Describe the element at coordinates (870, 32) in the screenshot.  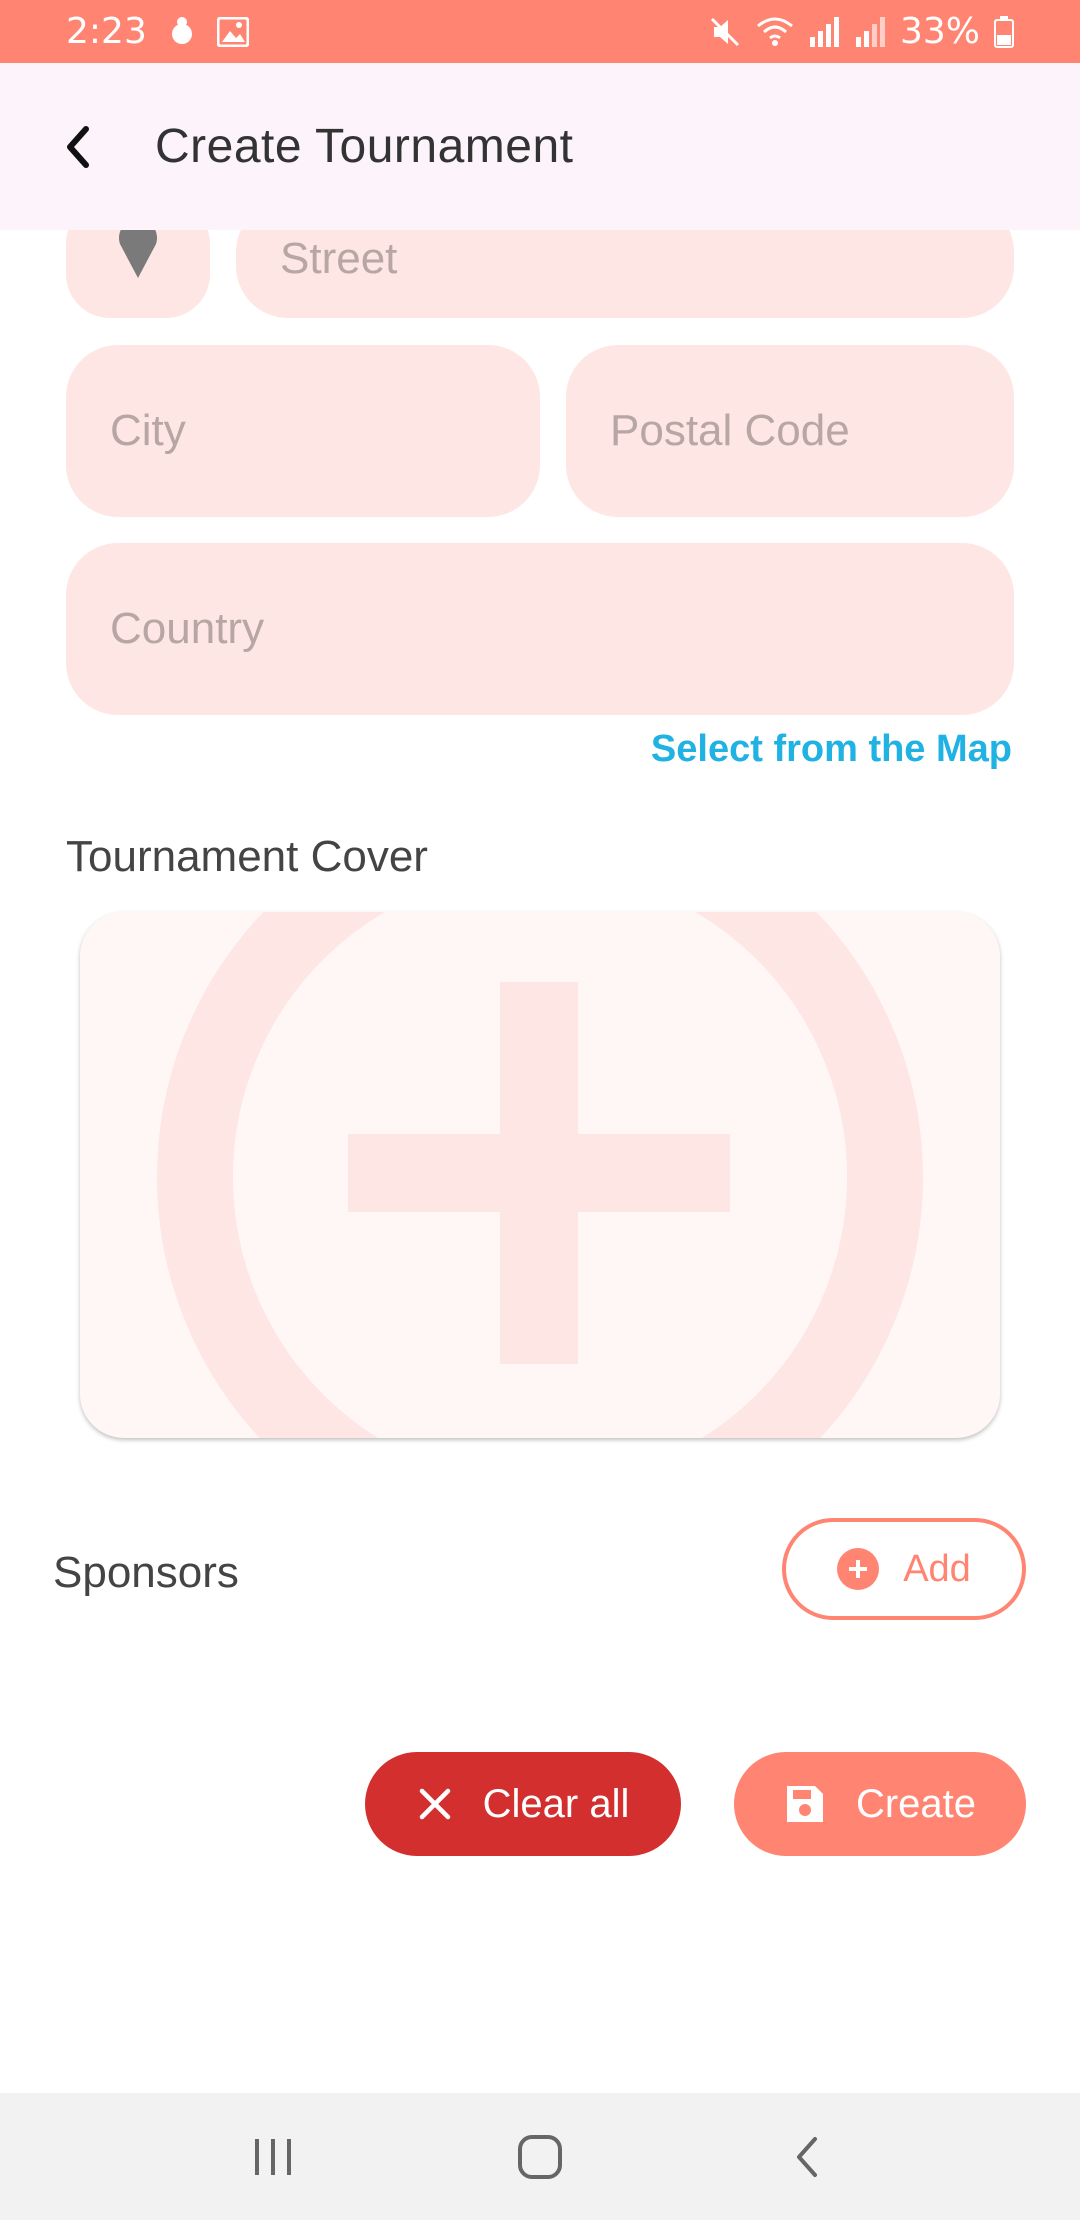
I see `signal-2-icon` at that location.